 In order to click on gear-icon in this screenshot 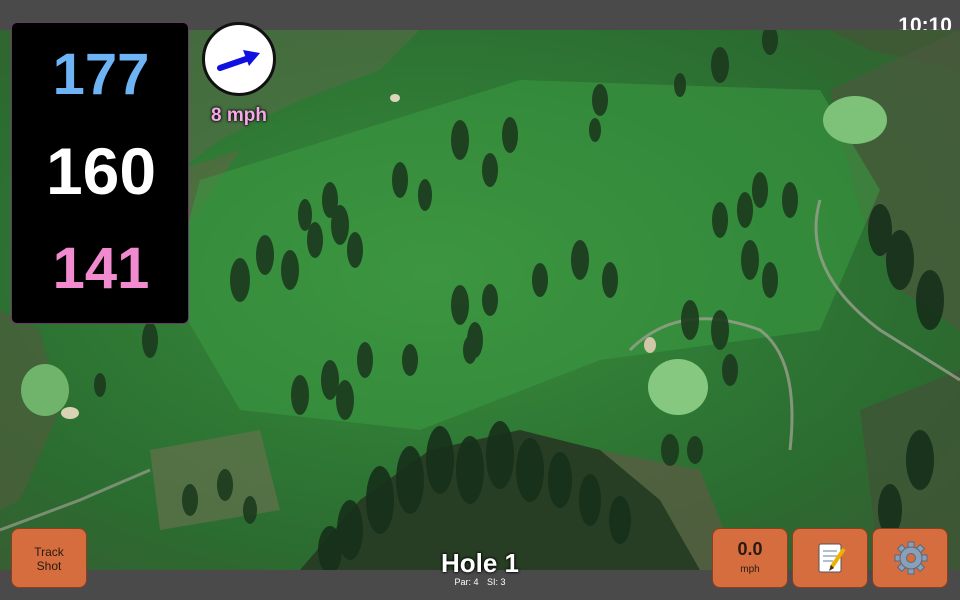, I will do `click(911, 558)`.